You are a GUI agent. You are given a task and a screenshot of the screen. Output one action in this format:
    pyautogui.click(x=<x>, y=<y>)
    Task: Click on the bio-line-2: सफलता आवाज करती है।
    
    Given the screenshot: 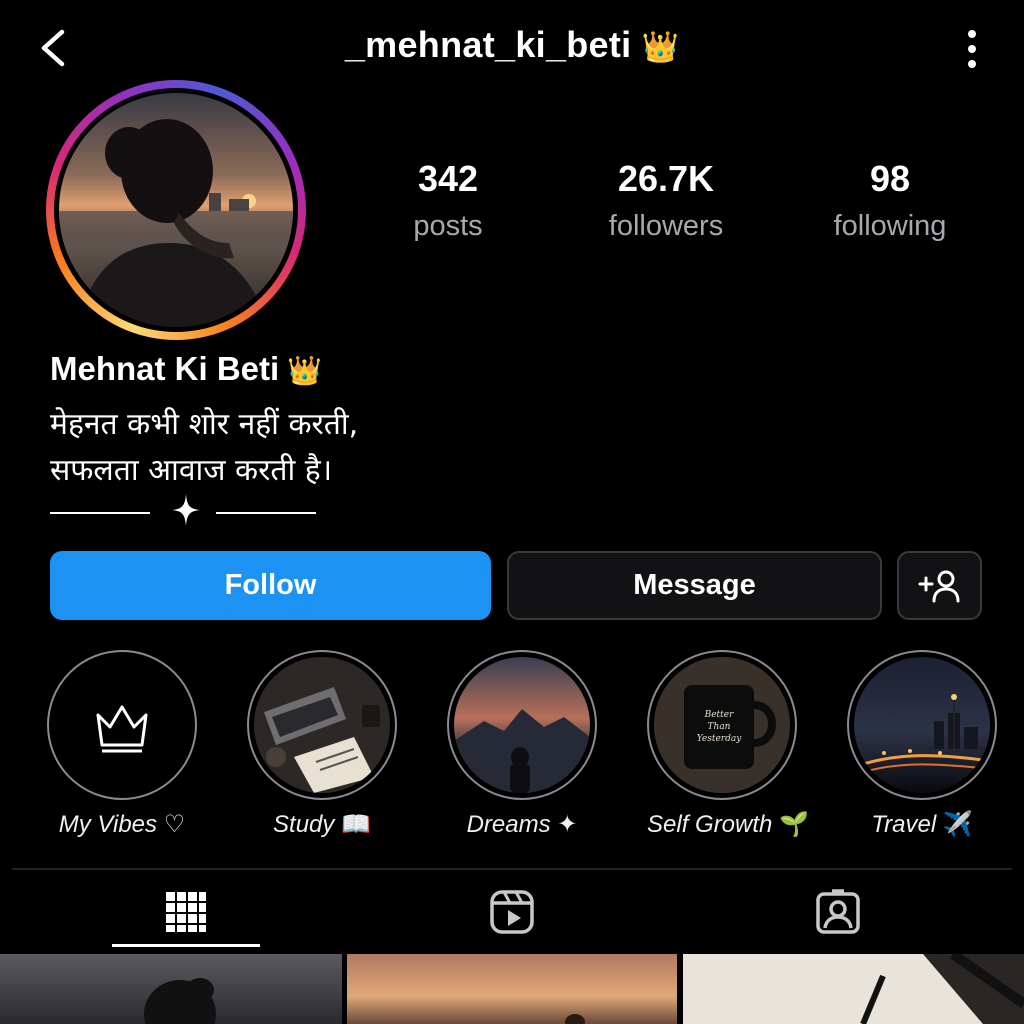 What is the action you would take?
    pyautogui.click(x=191, y=470)
    